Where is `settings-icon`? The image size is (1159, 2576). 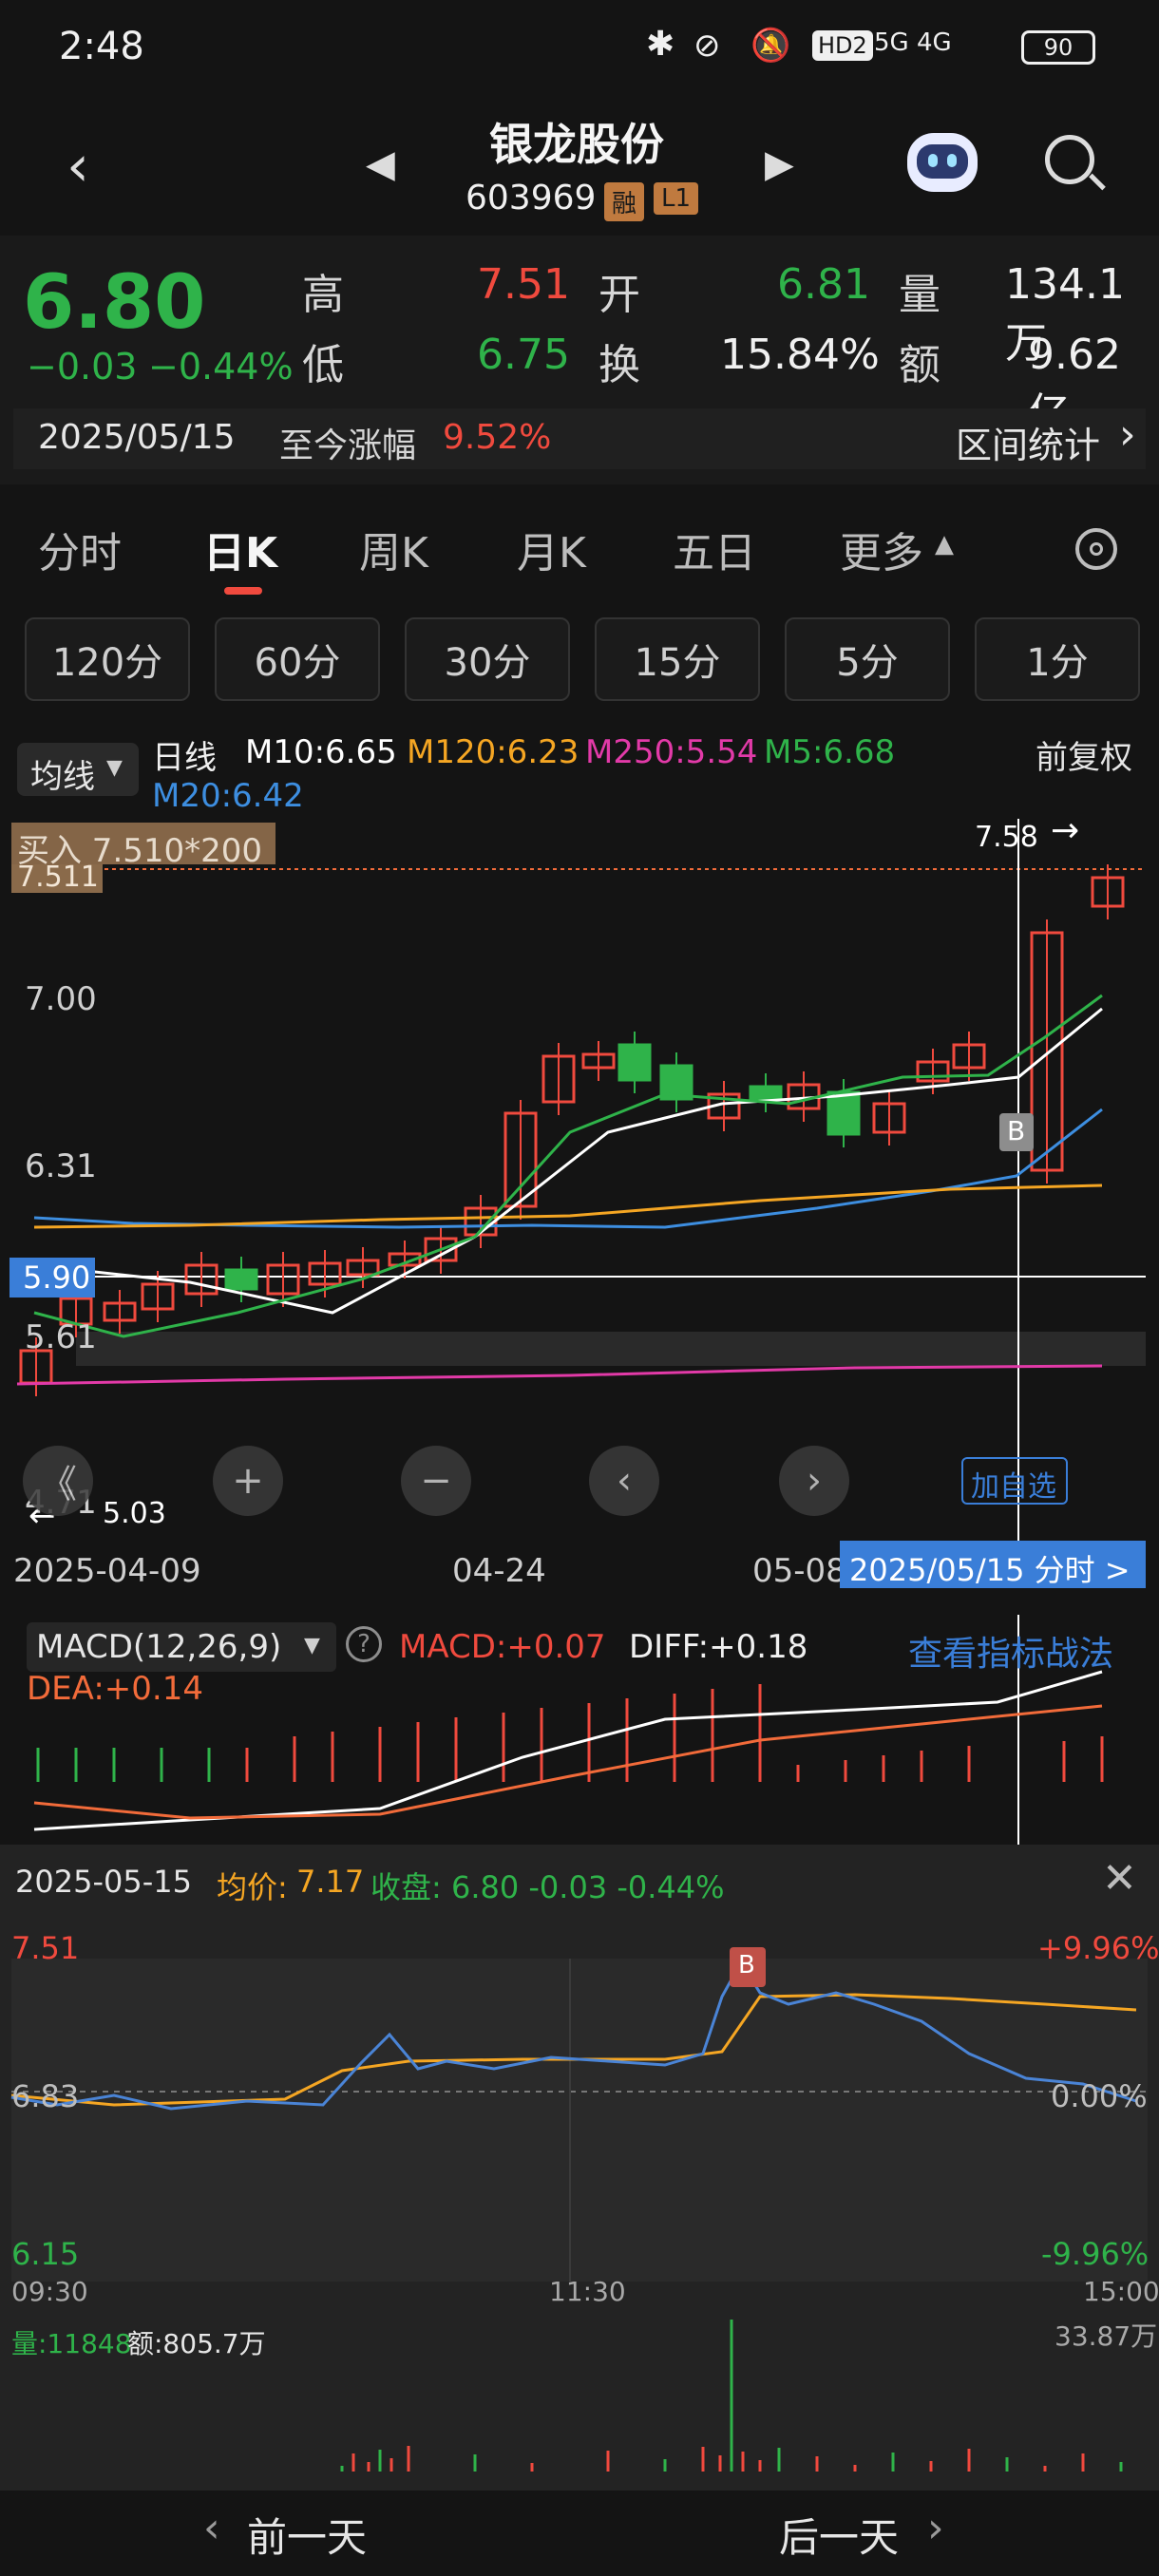 settings-icon is located at coordinates (1096, 549).